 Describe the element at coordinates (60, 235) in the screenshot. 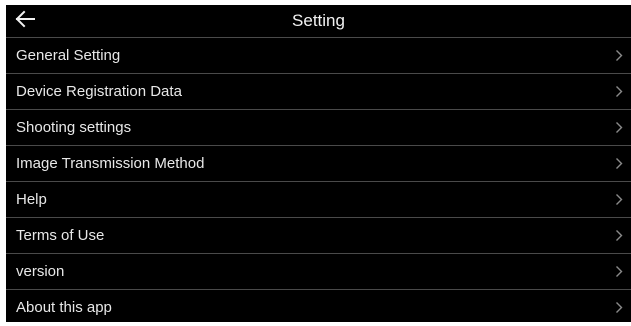

I see `menu-item-label: Terms of Use` at that location.